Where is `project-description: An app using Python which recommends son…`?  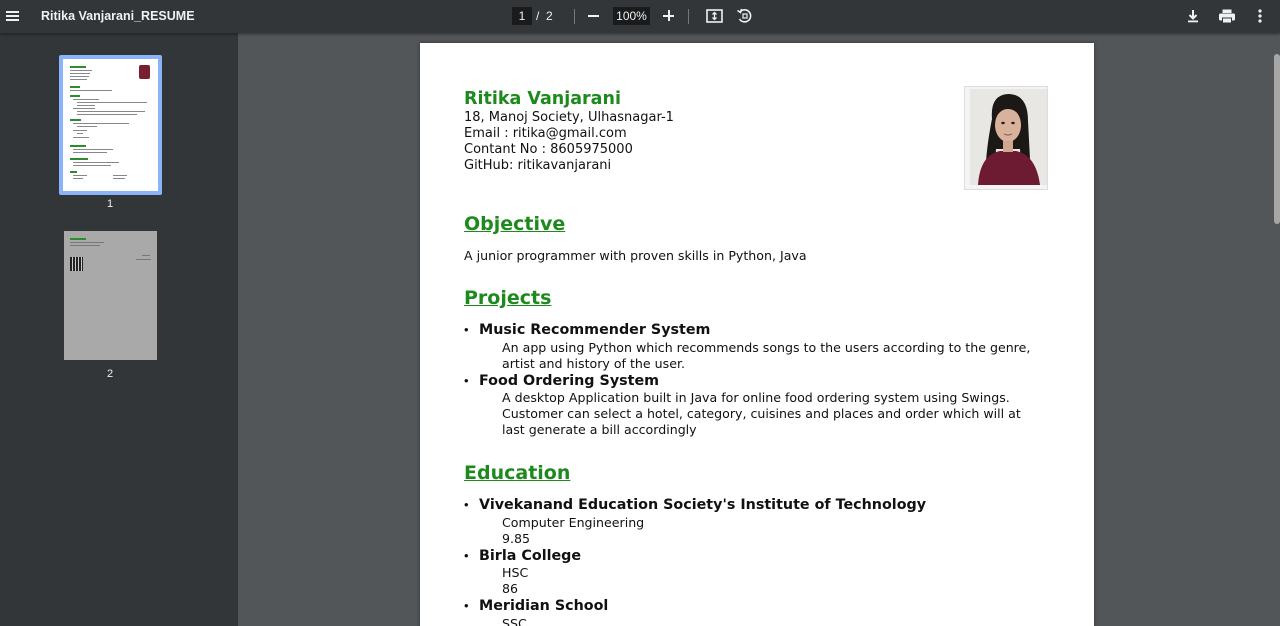 project-description: An app using Python which recommends son… is located at coordinates (766, 355).